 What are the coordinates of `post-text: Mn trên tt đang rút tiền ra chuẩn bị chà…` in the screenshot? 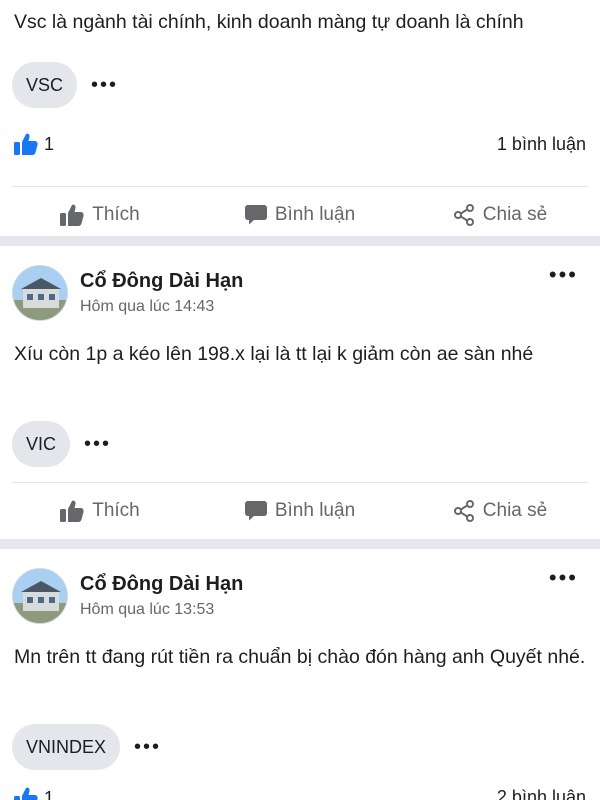 It's located at (300, 657).